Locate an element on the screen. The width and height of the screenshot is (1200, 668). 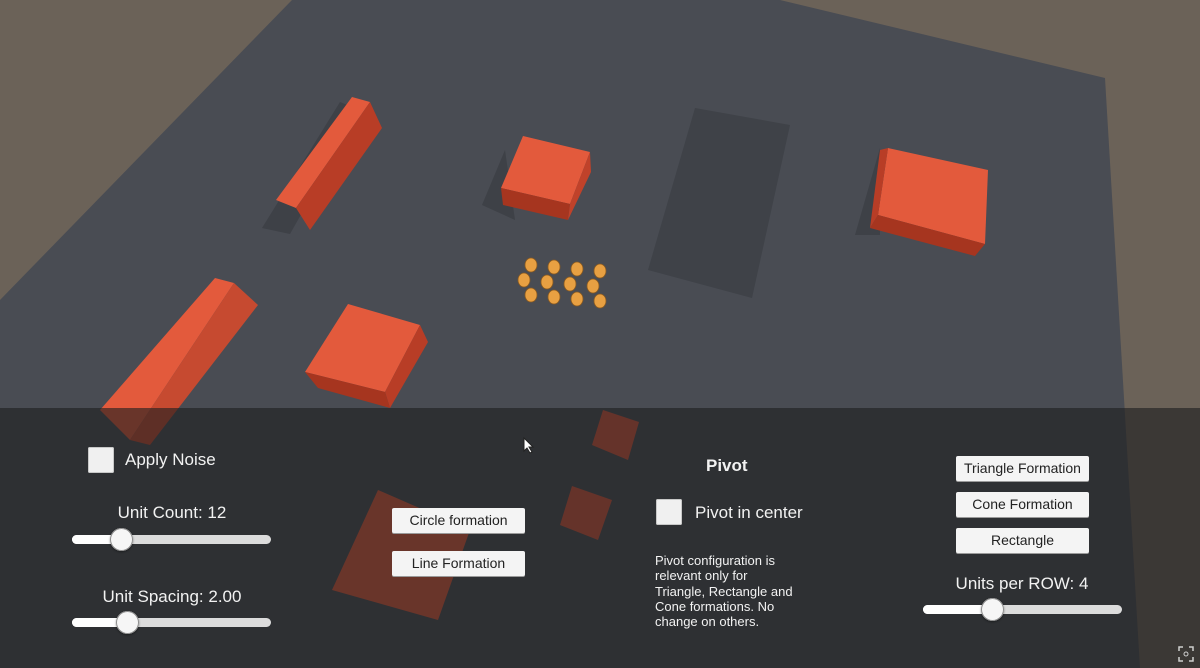
pivot-note-line: Triangle, Rectangle and is located at coordinates (724, 591).